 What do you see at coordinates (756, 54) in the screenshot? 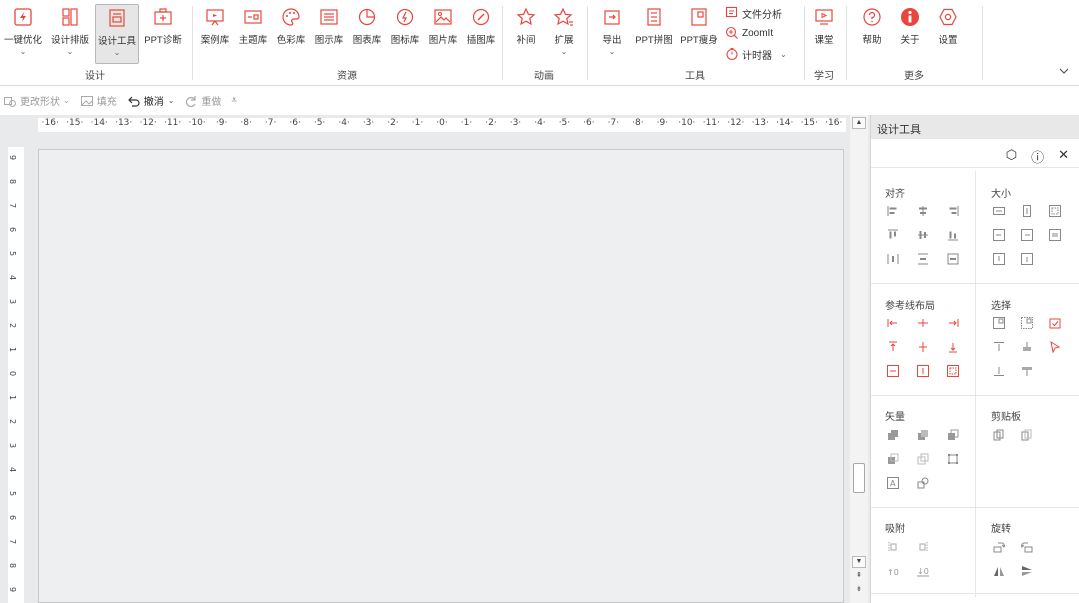
I see `timer-button: 计时器 ⌄` at bounding box center [756, 54].